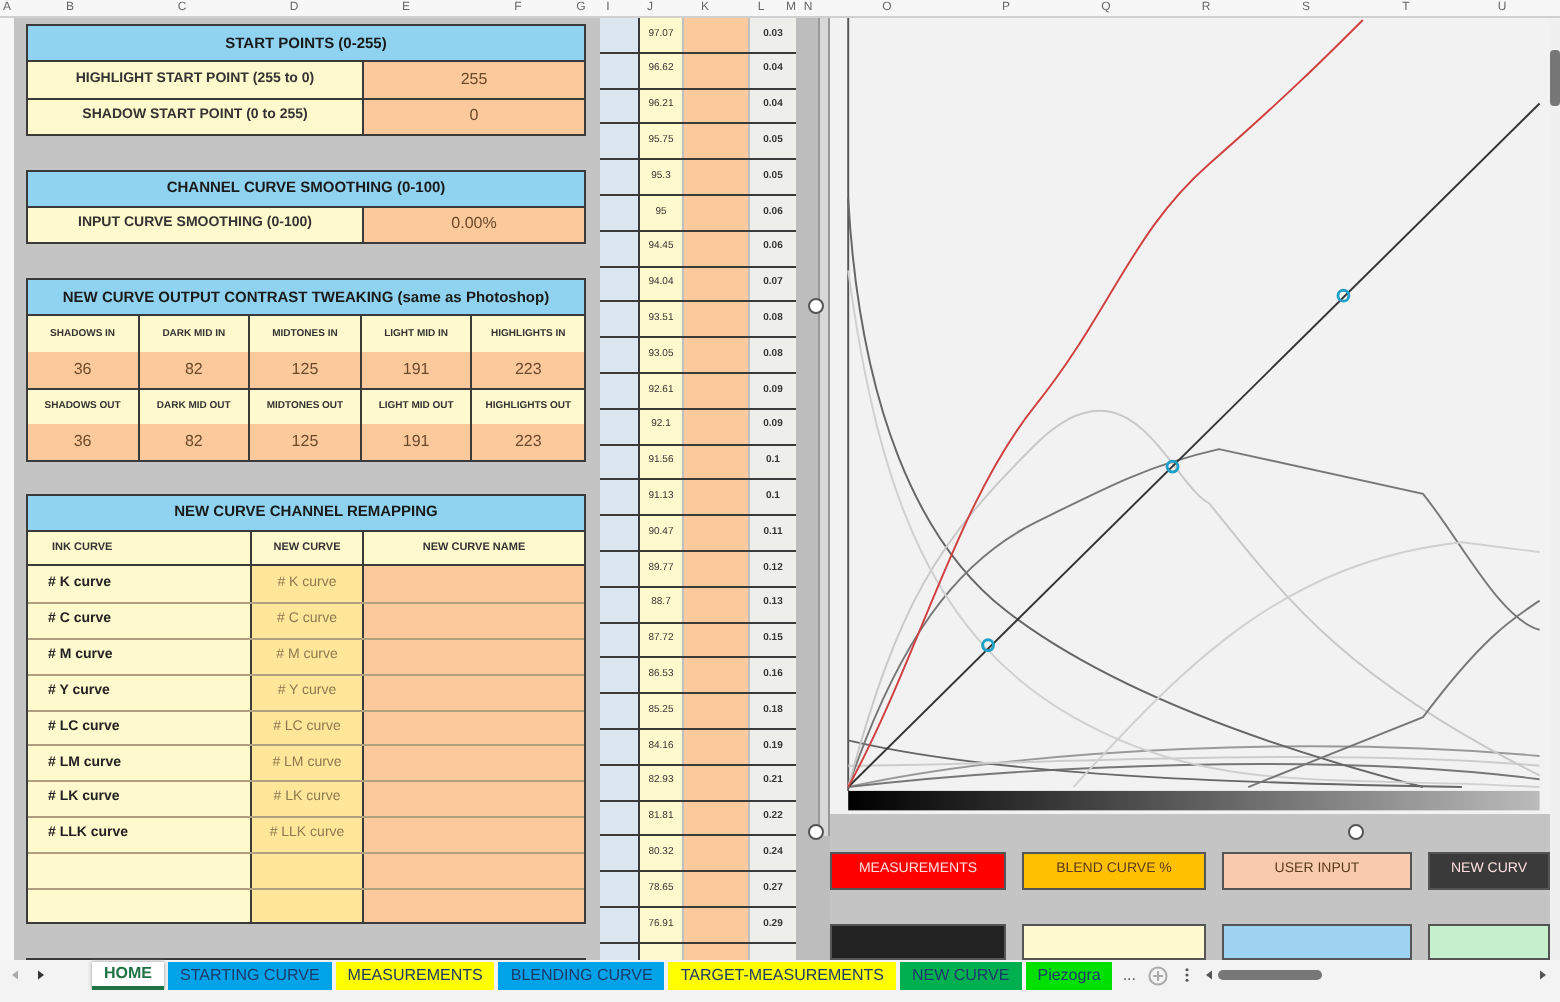 Image resolution: width=1560 pixels, height=1002 pixels. I want to click on sheet-tab: Piezogra, so click(1069, 975).